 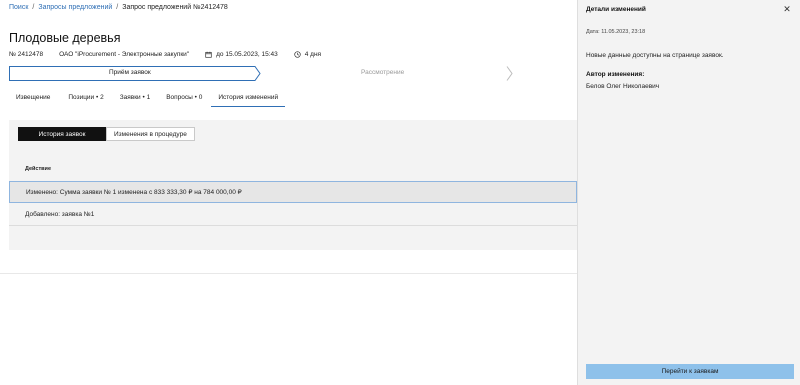 I want to click on tab-positions: Позиции • 2, so click(x=85, y=98).